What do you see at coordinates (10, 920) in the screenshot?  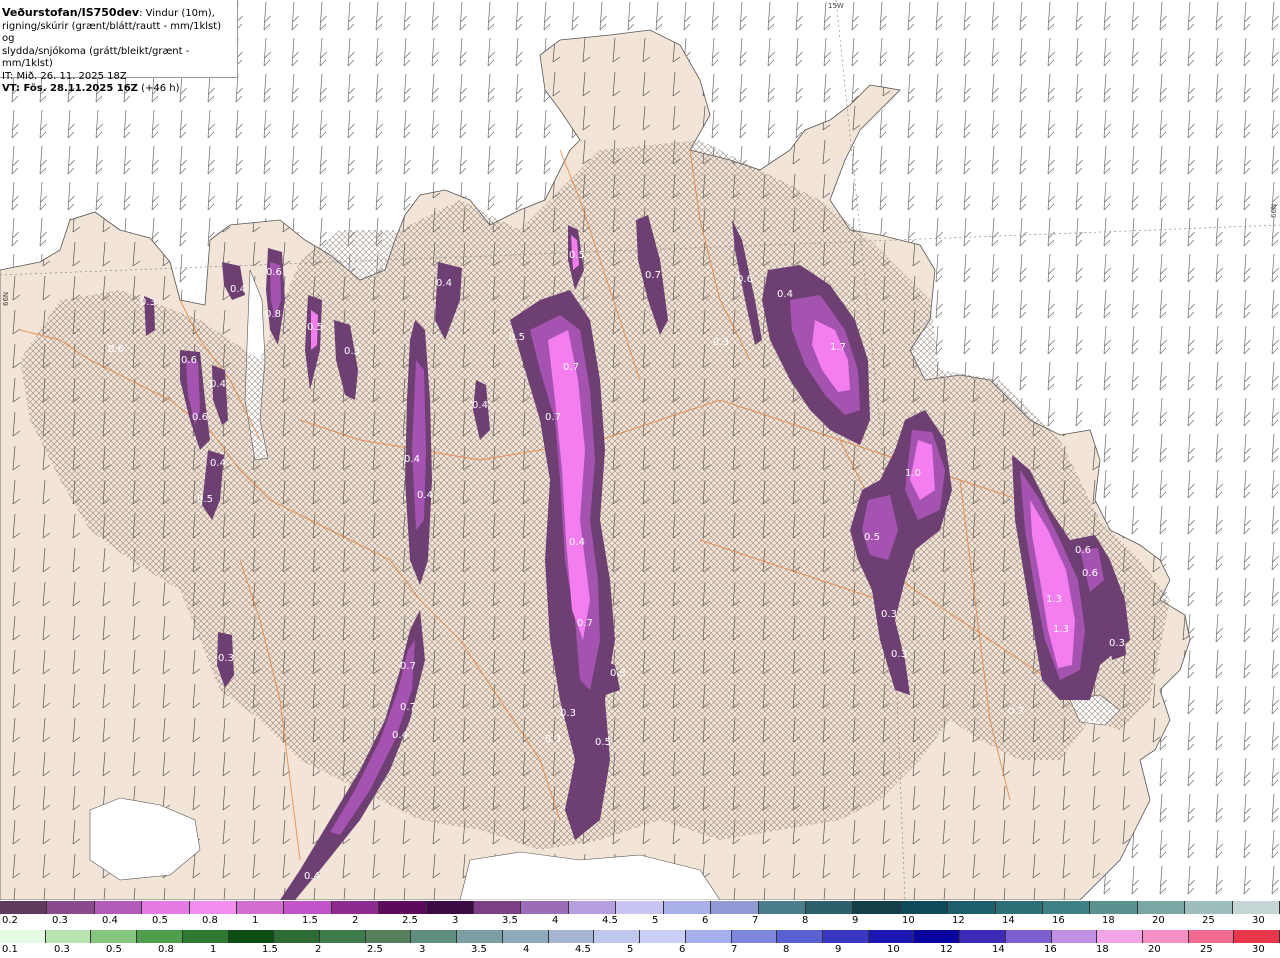 I see `legend-label: 0.2` at bounding box center [10, 920].